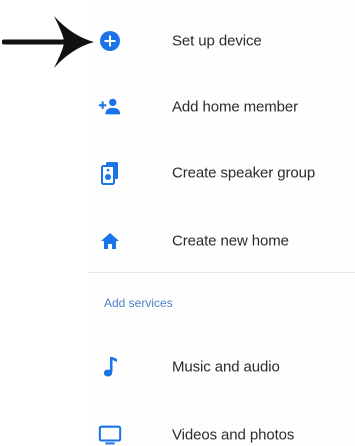 The height and width of the screenshot is (446, 355). I want to click on music-note-icon, so click(110, 367).